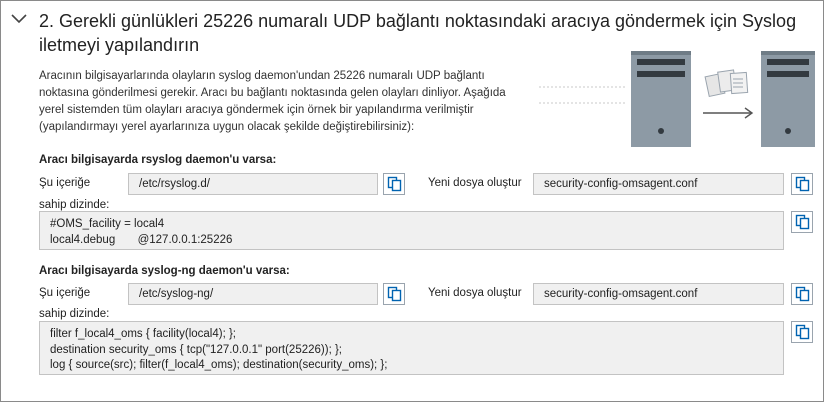  What do you see at coordinates (658, 294) in the screenshot?
I see `syslogng-file-field: security-config-omsagent.conf` at bounding box center [658, 294].